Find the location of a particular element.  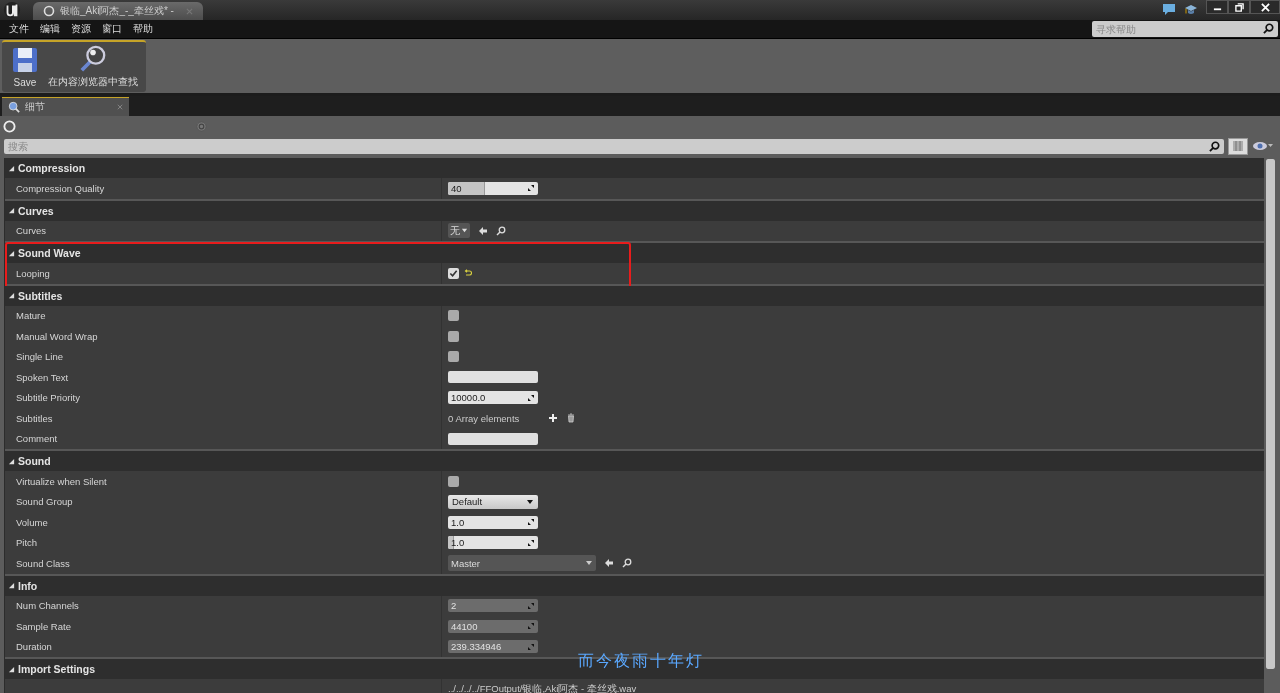

eye-icon is located at coordinates (1263, 146).